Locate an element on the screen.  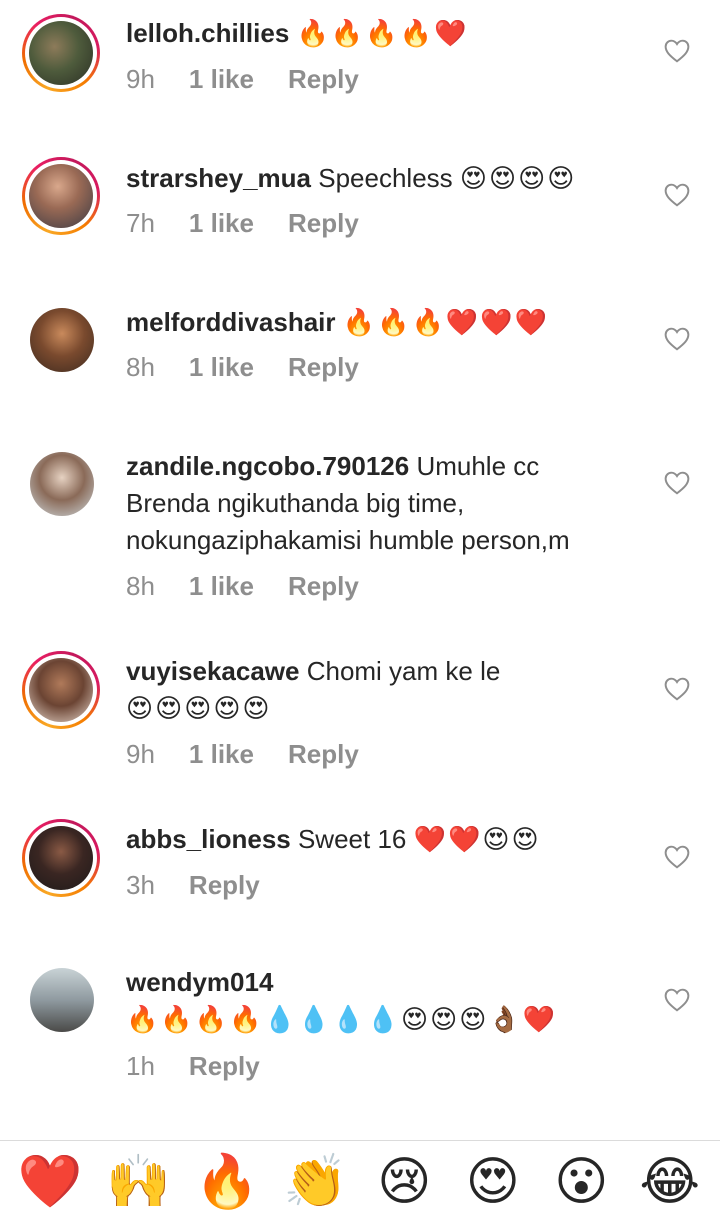
comment-meta: 7h 1 like Reply is located at coordinates (259, 223).